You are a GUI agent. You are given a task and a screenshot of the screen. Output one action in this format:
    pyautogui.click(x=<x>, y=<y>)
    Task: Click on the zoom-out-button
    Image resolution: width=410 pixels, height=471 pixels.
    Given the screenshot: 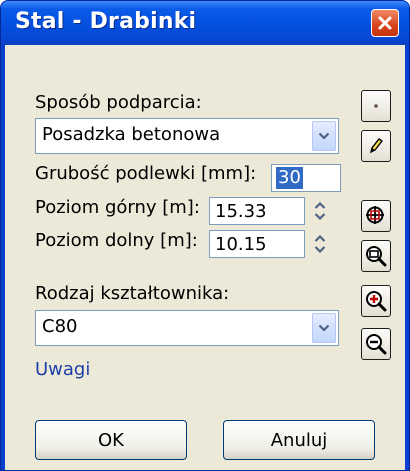 What is the action you would take?
    pyautogui.click(x=376, y=344)
    